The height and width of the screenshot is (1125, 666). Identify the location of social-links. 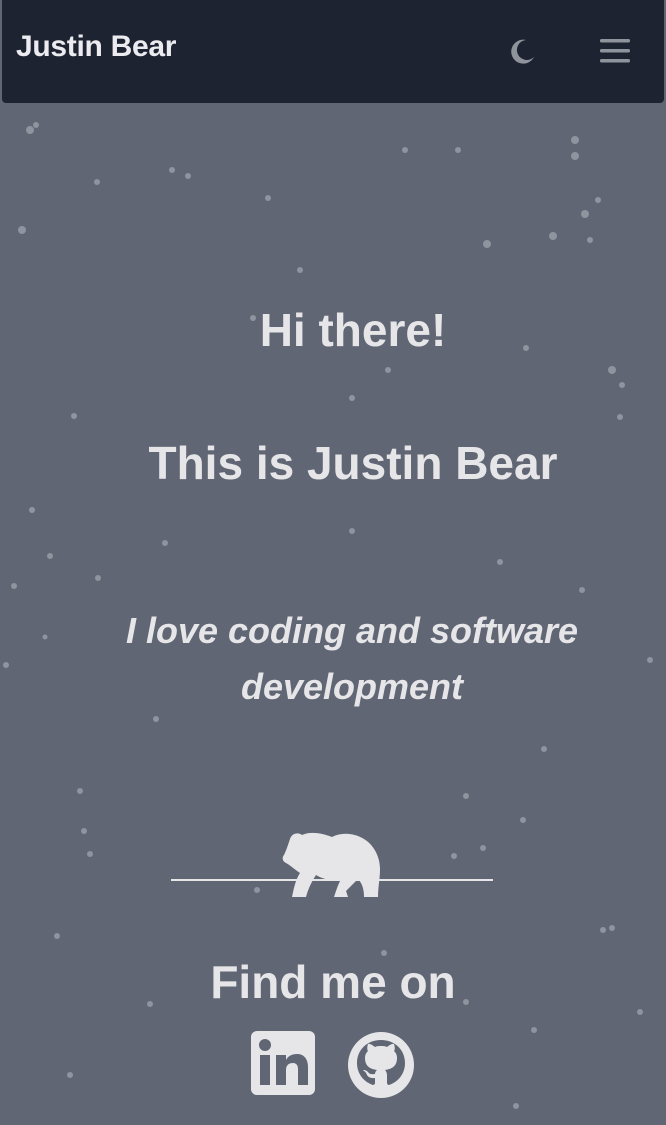
(340, 1065).